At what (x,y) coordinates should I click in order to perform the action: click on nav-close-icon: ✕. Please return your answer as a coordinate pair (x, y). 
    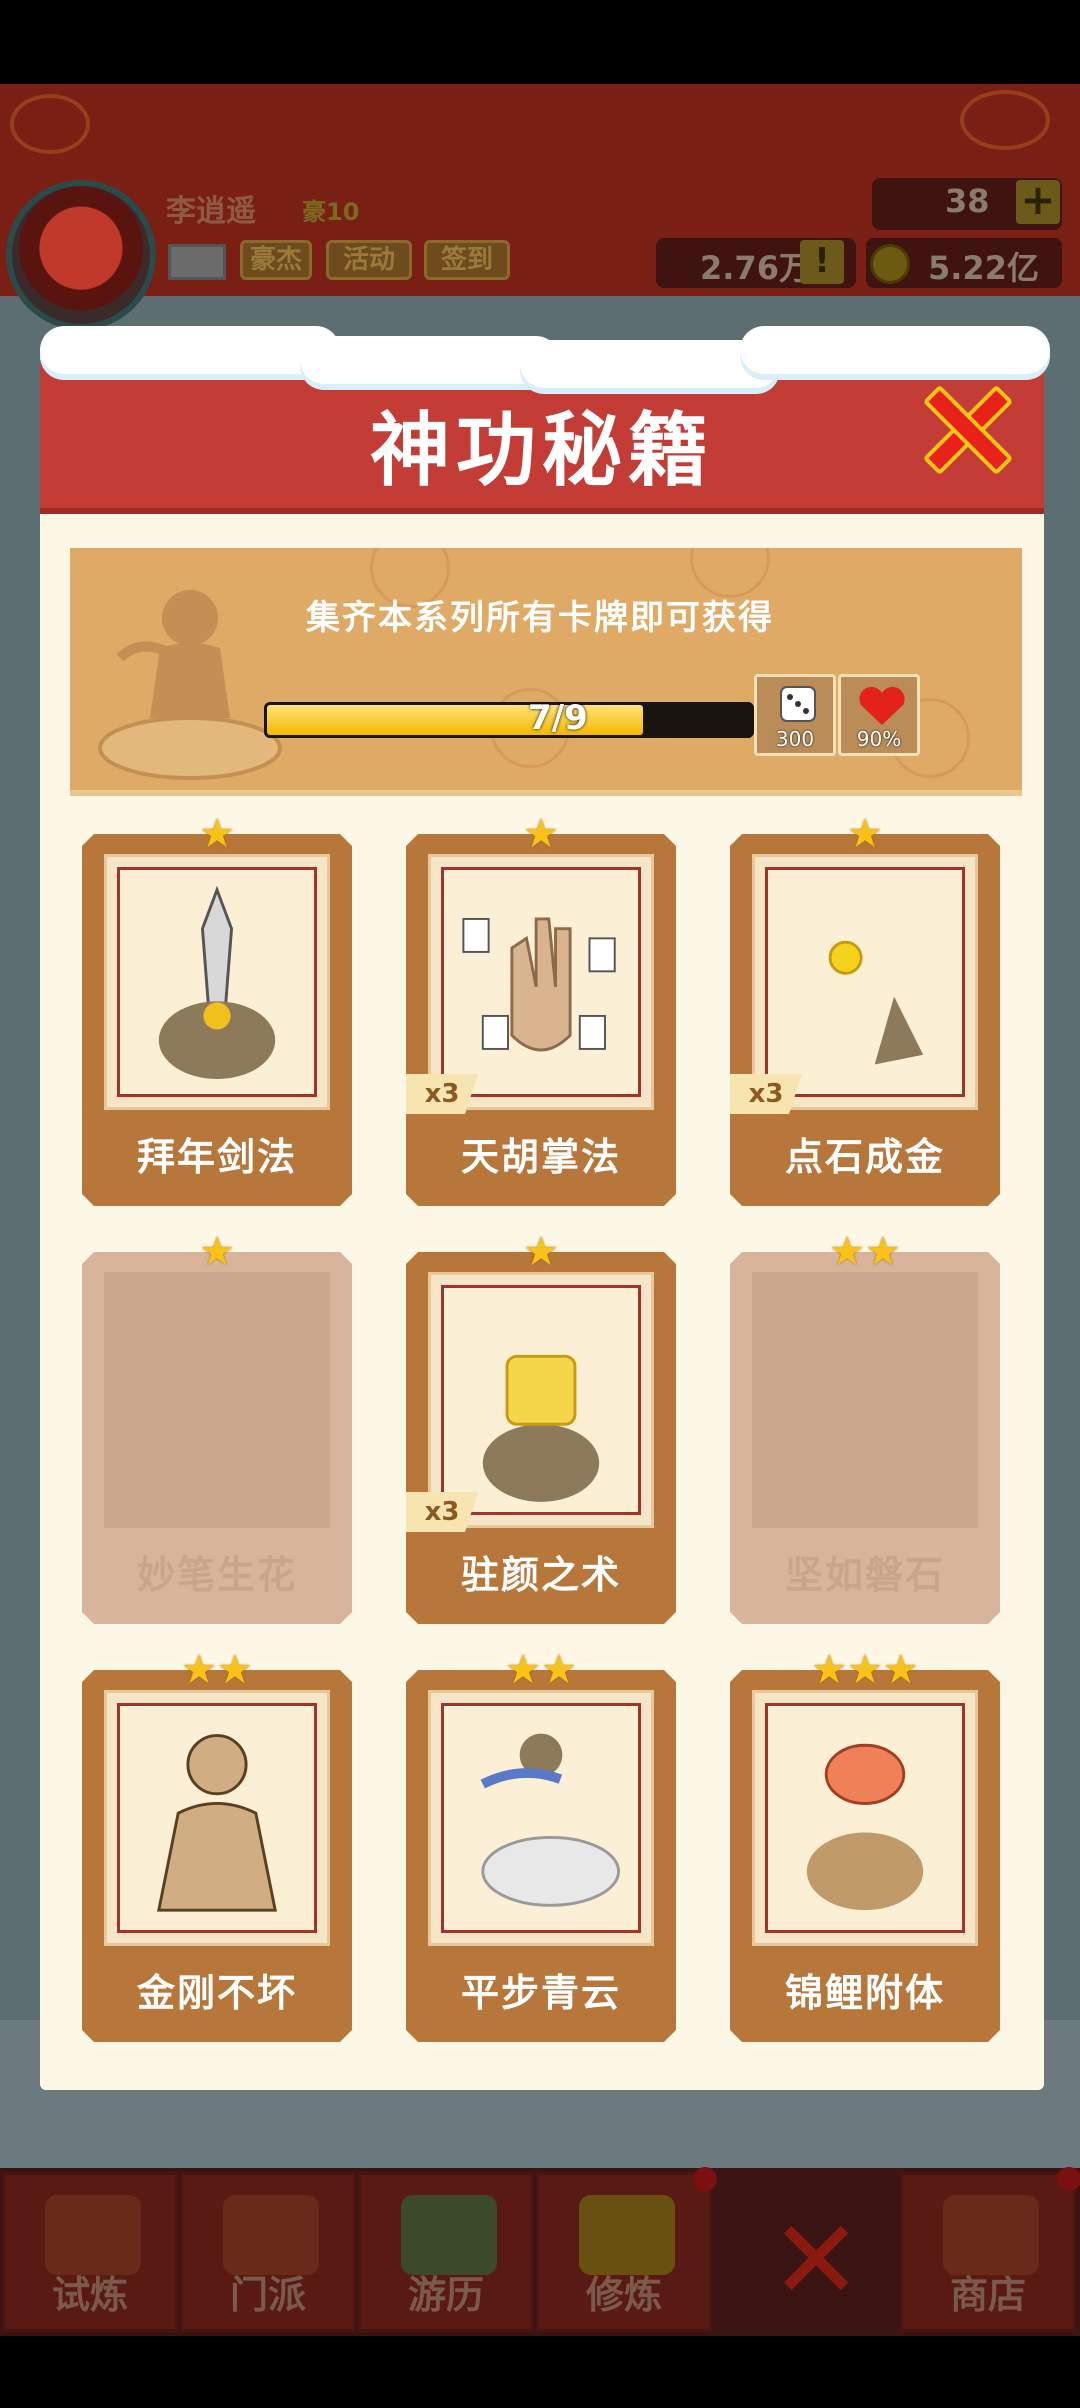
    Looking at the image, I should click on (816, 2260).